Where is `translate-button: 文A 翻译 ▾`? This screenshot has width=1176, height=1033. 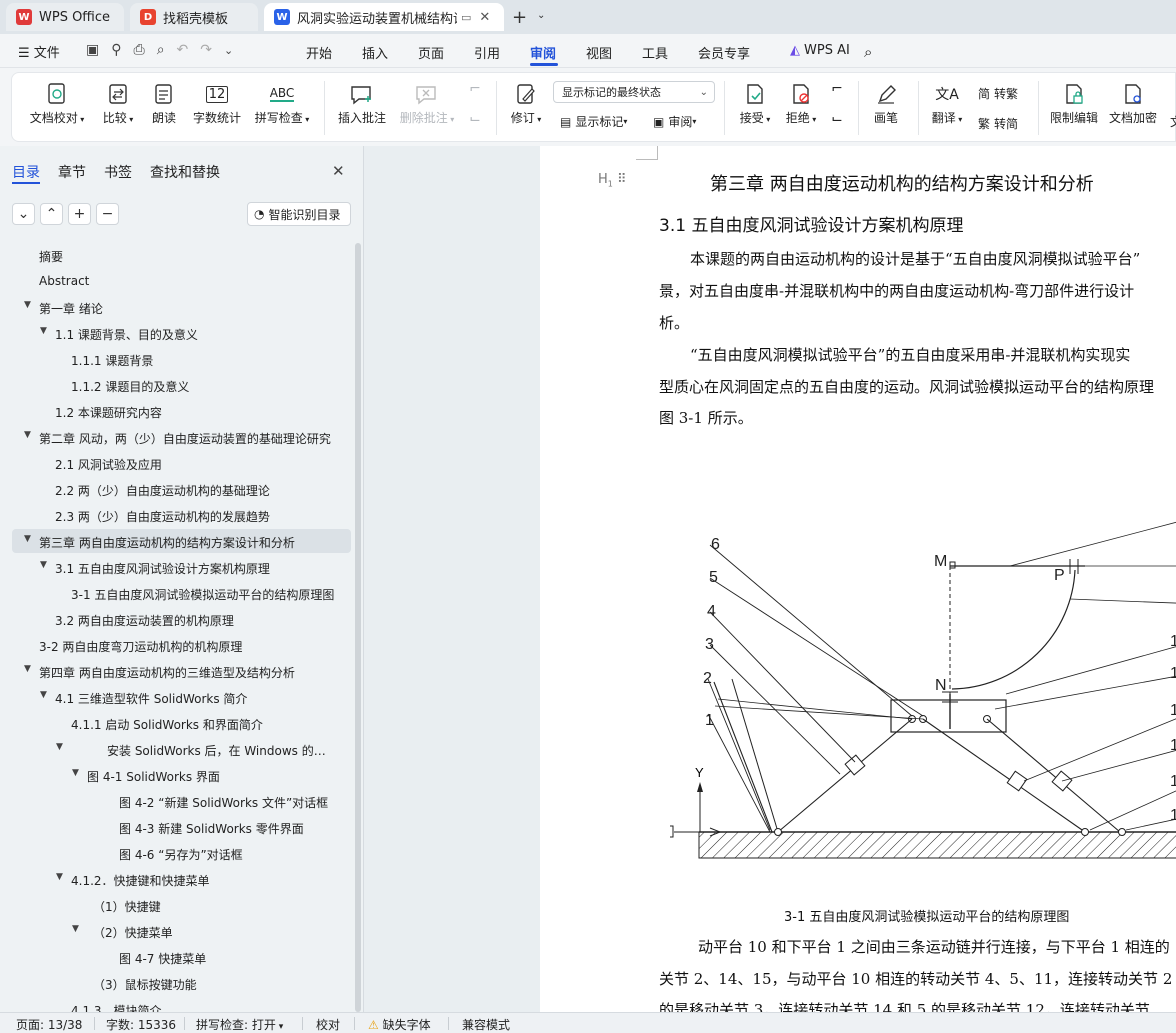
translate-button: 文A 翻译 ▾ is located at coordinates (947, 102).